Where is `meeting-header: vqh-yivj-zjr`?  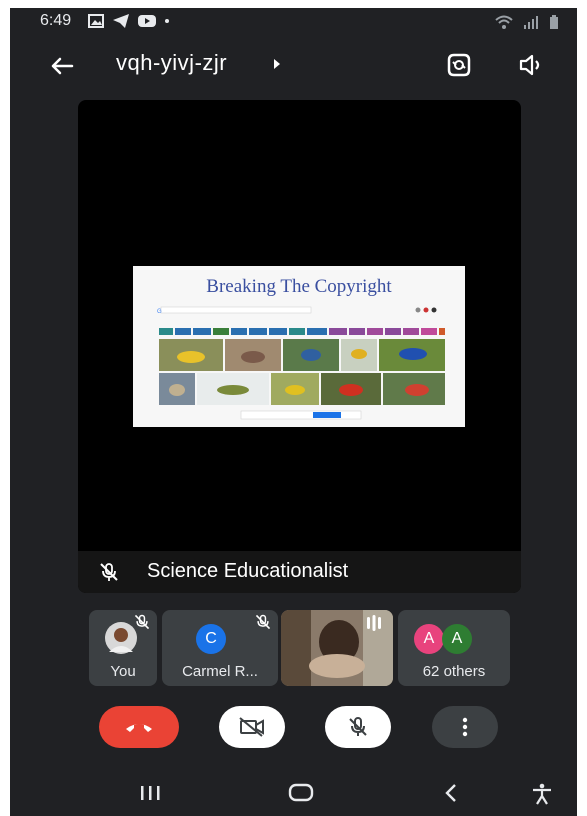 meeting-header: vqh-yivj-zjr is located at coordinates (293, 66).